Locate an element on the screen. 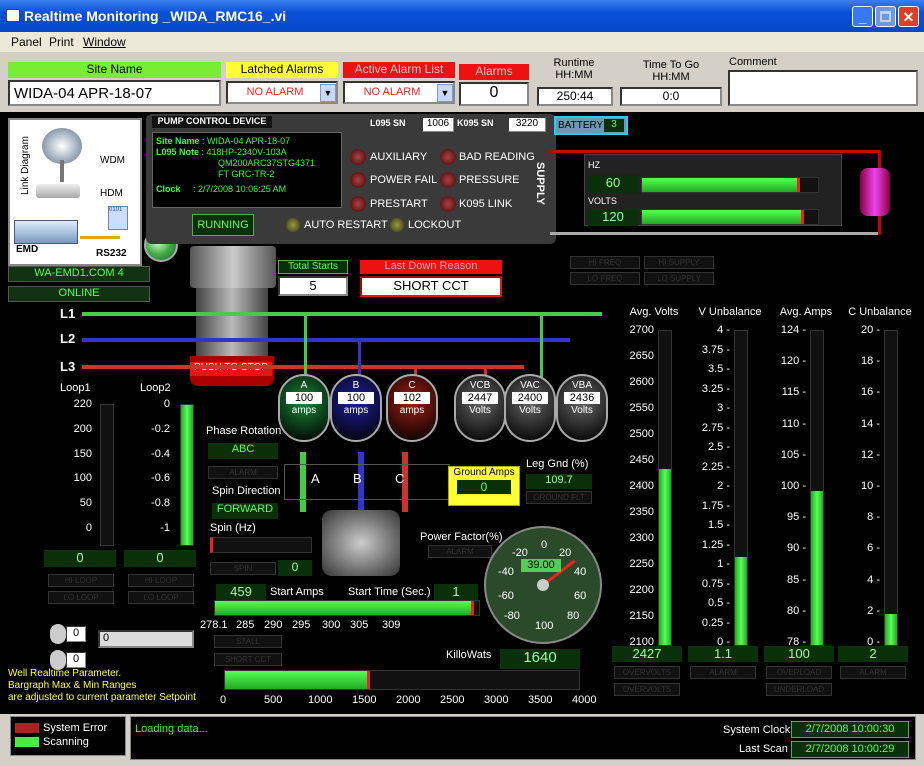 The image size is (924, 766). power-fail-led is located at coordinates (358, 180).